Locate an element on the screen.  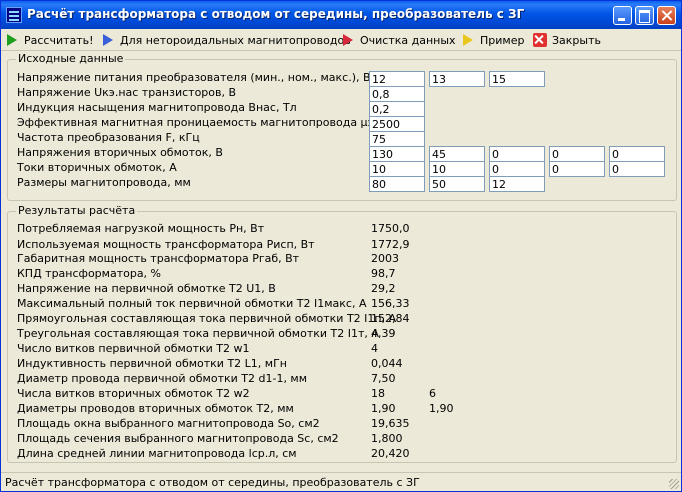
calculate-button: Рассчитать! is located at coordinates (49, 40).